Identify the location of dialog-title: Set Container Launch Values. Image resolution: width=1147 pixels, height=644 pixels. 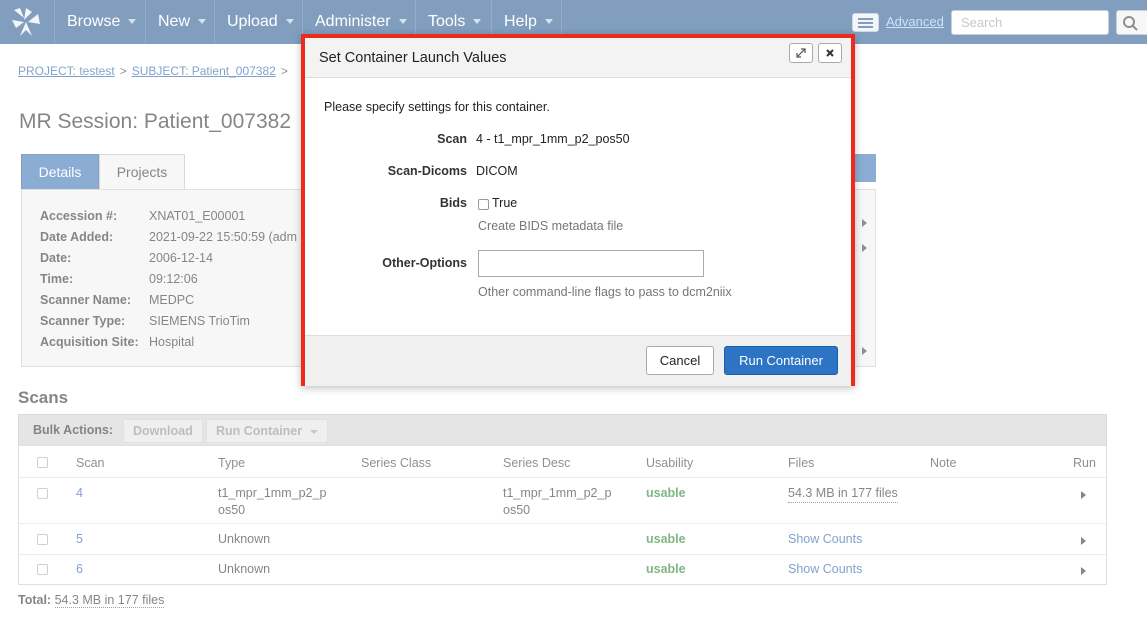
(413, 58).